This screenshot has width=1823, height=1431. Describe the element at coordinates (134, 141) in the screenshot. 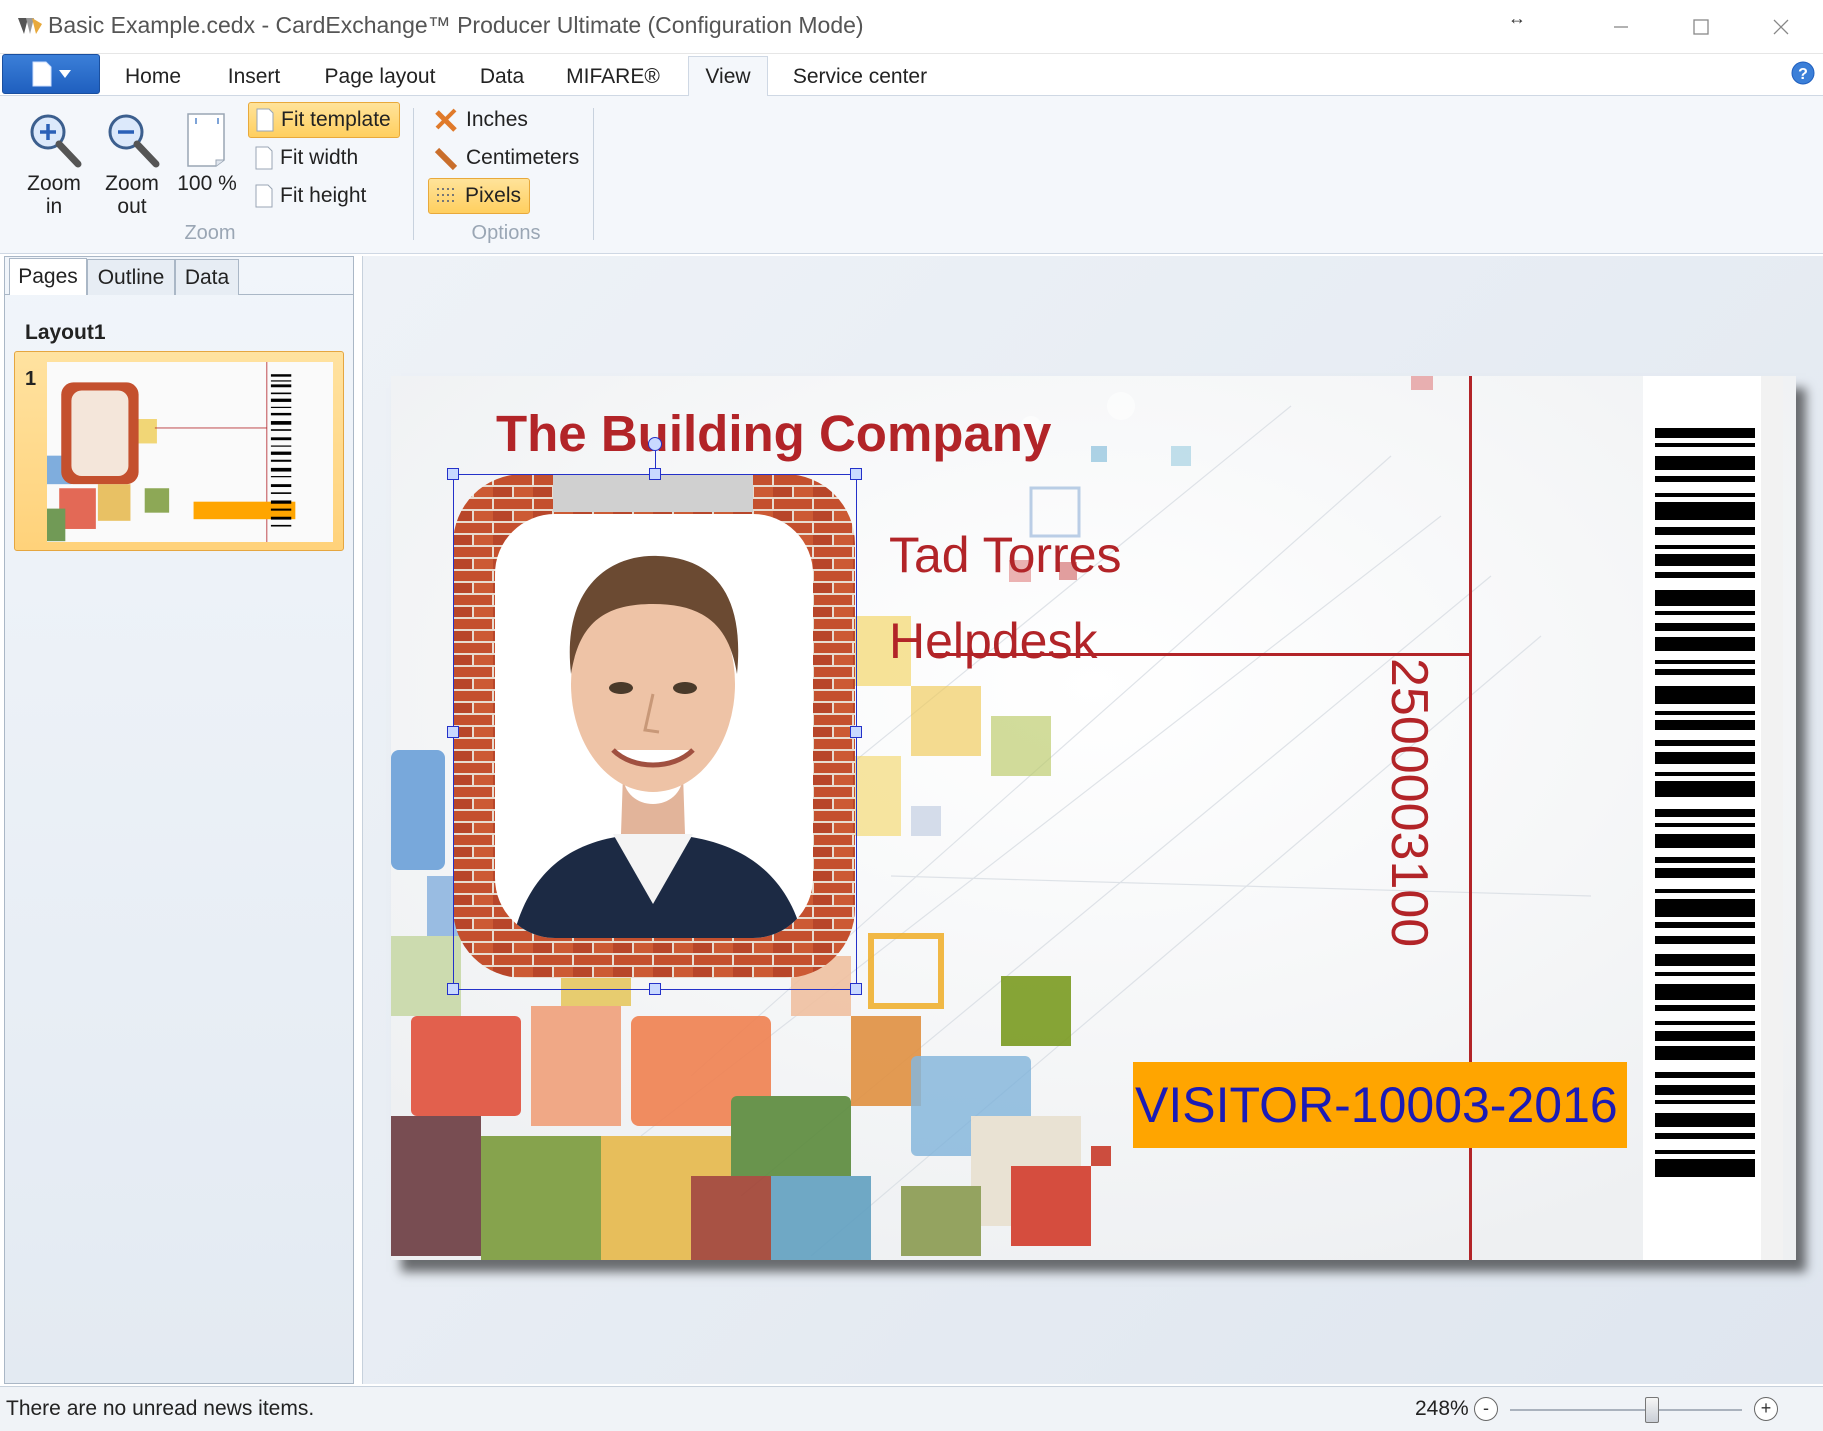

I see `zoom-out-icon` at that location.